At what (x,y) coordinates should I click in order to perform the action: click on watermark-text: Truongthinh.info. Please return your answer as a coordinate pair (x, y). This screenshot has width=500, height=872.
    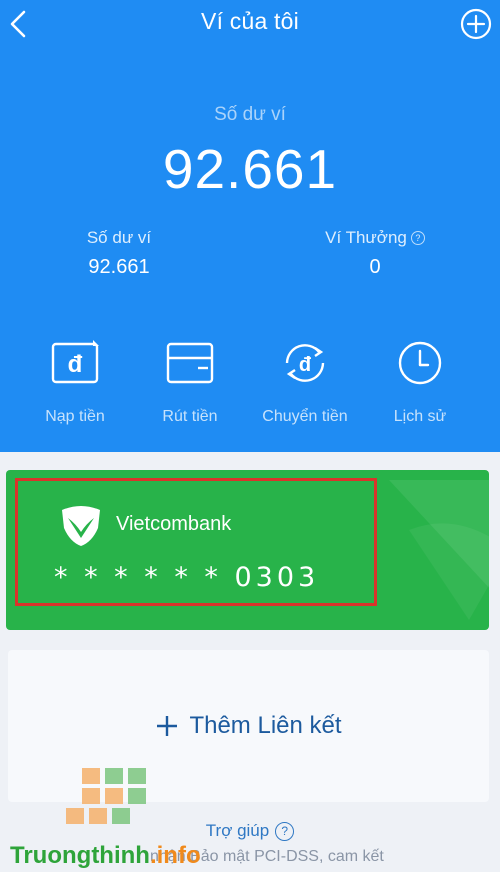
    Looking at the image, I should click on (105, 856).